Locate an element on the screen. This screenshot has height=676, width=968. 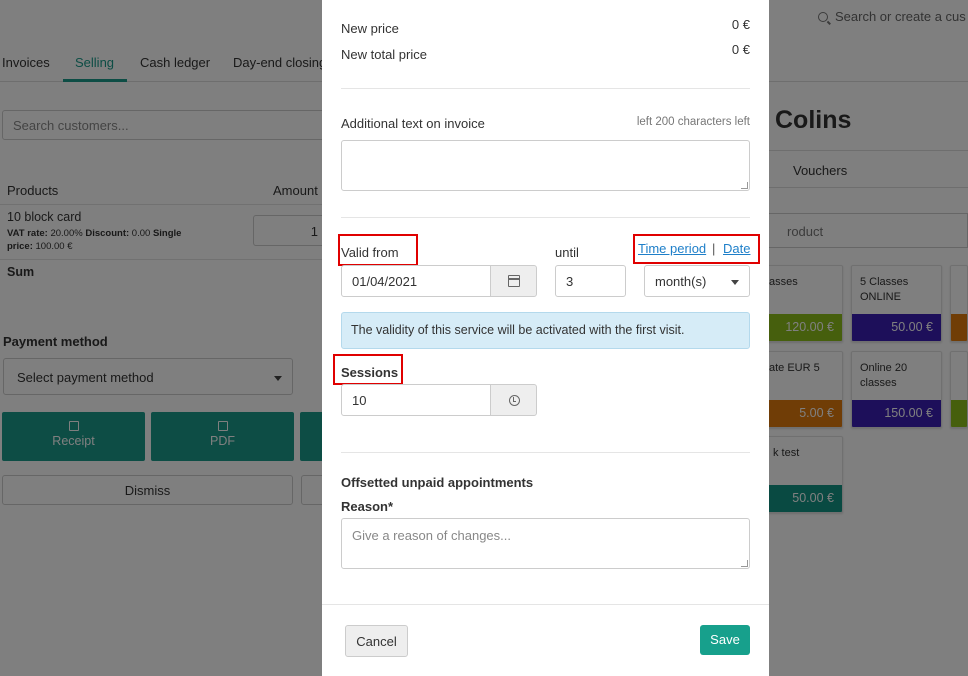
new-total-price-value: 0 € is located at coordinates (740, 49).